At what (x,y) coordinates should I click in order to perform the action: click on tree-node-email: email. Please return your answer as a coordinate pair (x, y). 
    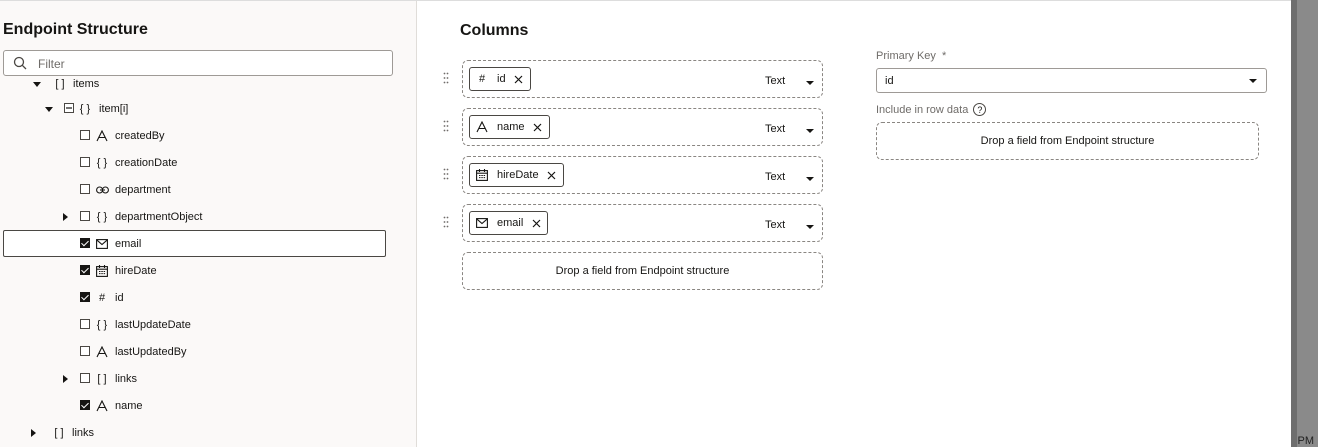
    Looking at the image, I should click on (208, 243).